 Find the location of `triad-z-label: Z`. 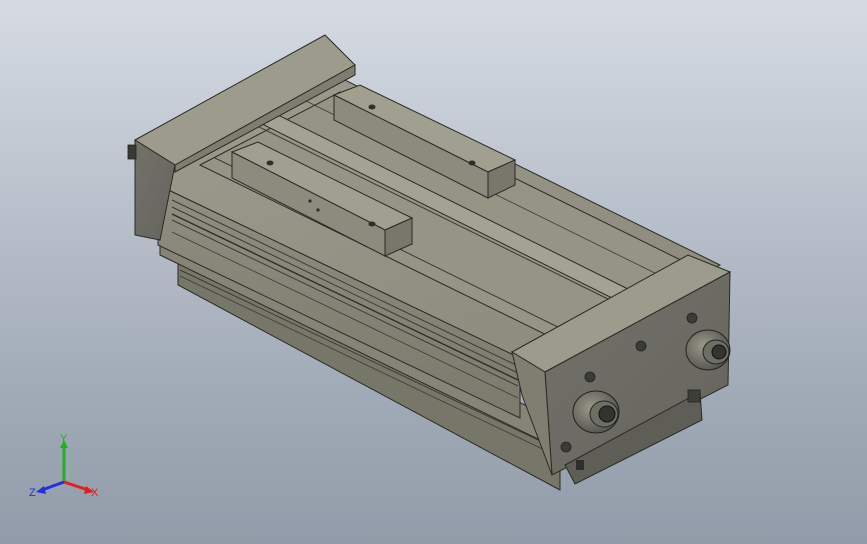

triad-z-label: Z is located at coordinates (32, 493).